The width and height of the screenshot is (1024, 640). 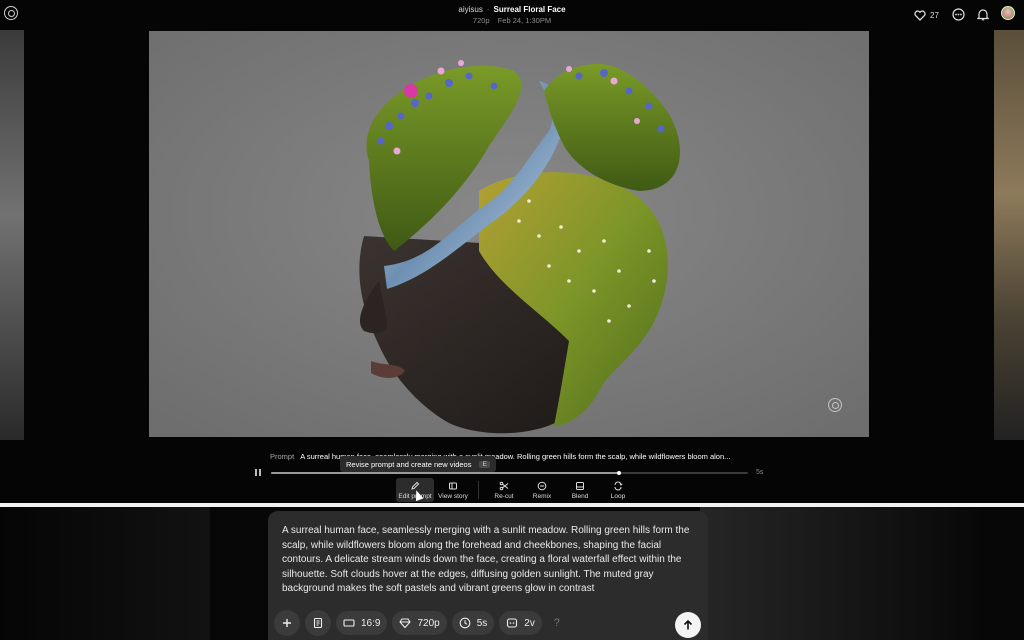 I want to click on heart-icon, so click(x=920, y=15).